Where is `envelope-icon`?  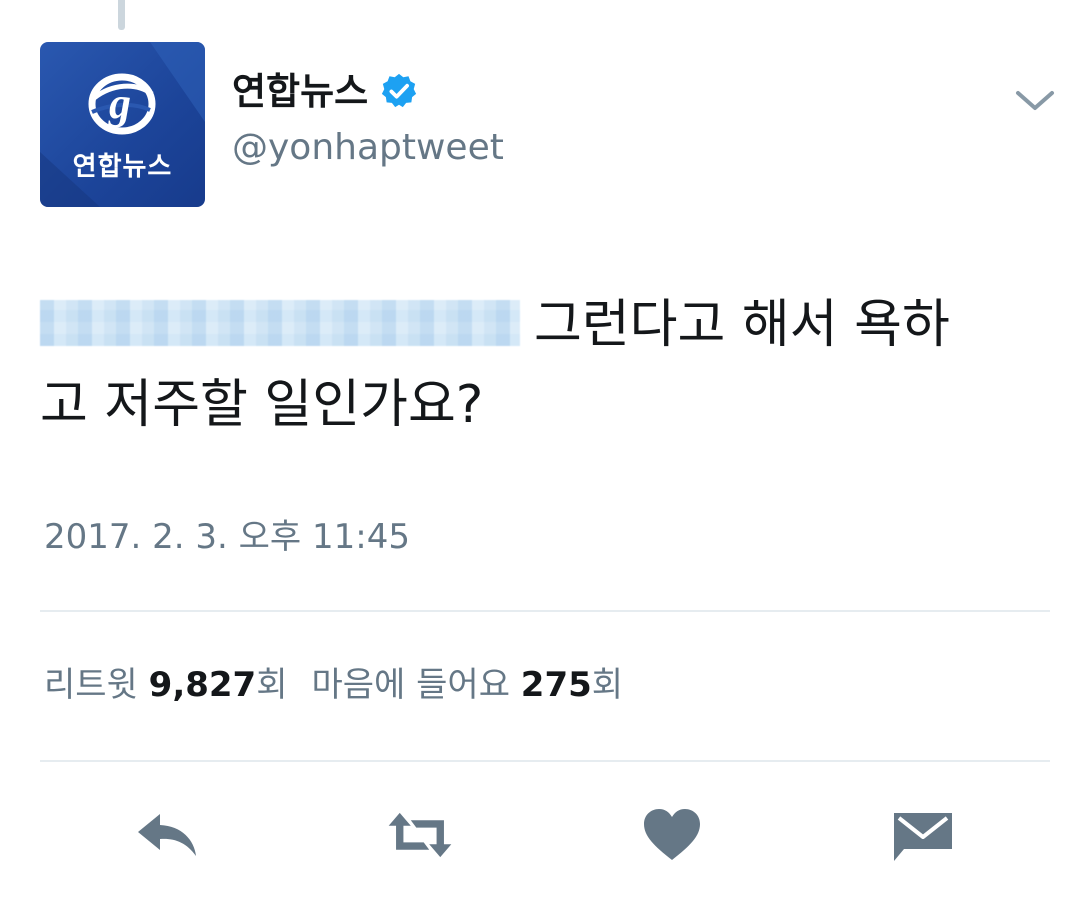 envelope-icon is located at coordinates (923, 837).